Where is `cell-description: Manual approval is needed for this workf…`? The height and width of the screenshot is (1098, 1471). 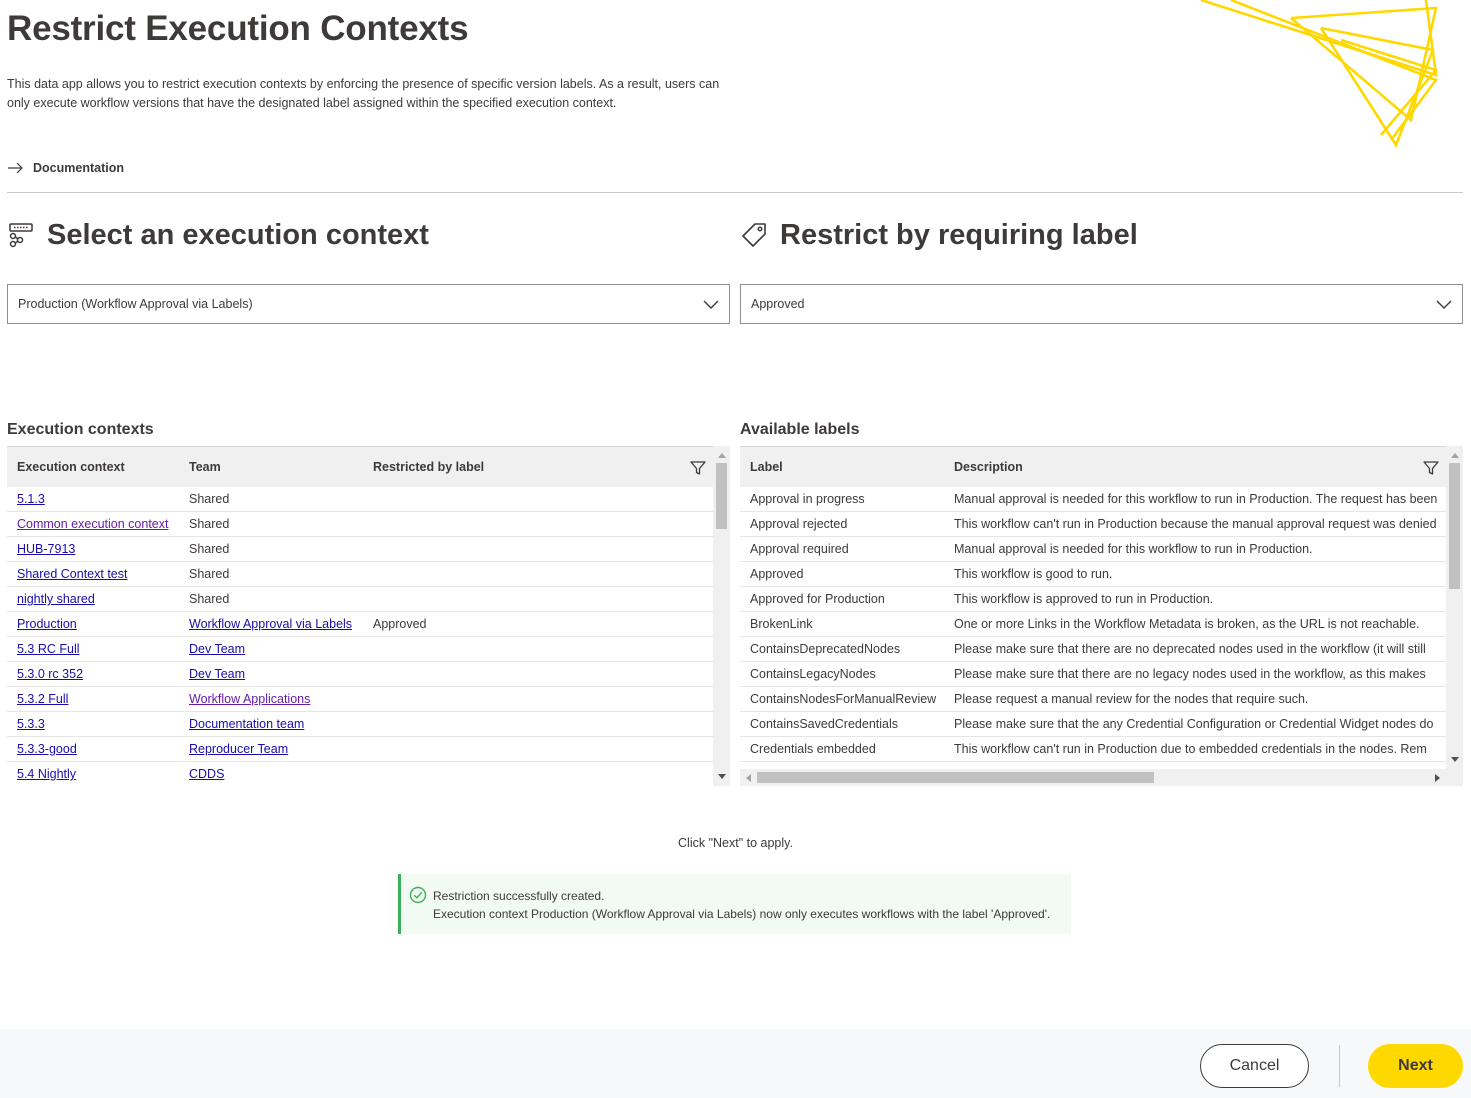 cell-description: Manual approval is needed for this workf… is located at coordinates (1196, 499).